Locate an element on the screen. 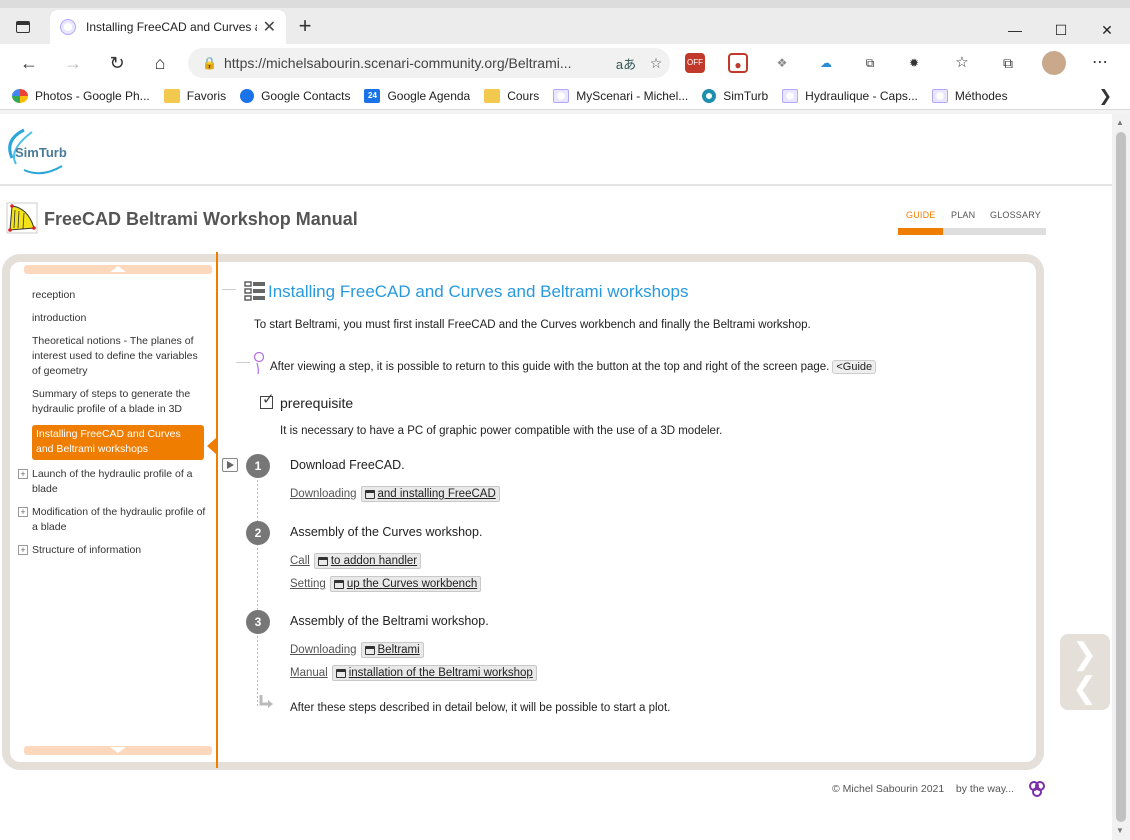 This screenshot has width=1130, height=840. extensions-icon: ✹ is located at coordinates (914, 63).